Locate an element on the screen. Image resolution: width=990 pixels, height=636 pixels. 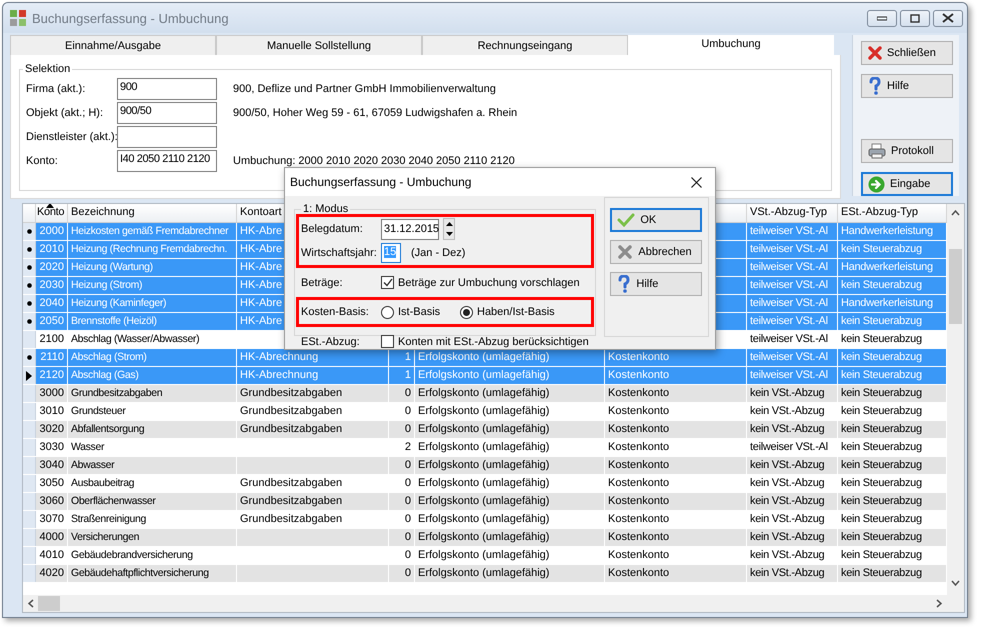
field-description: Umbuchung: 2000 2010 2020 2030 2040 2050 2110 2120 is located at coordinates (374, 161).